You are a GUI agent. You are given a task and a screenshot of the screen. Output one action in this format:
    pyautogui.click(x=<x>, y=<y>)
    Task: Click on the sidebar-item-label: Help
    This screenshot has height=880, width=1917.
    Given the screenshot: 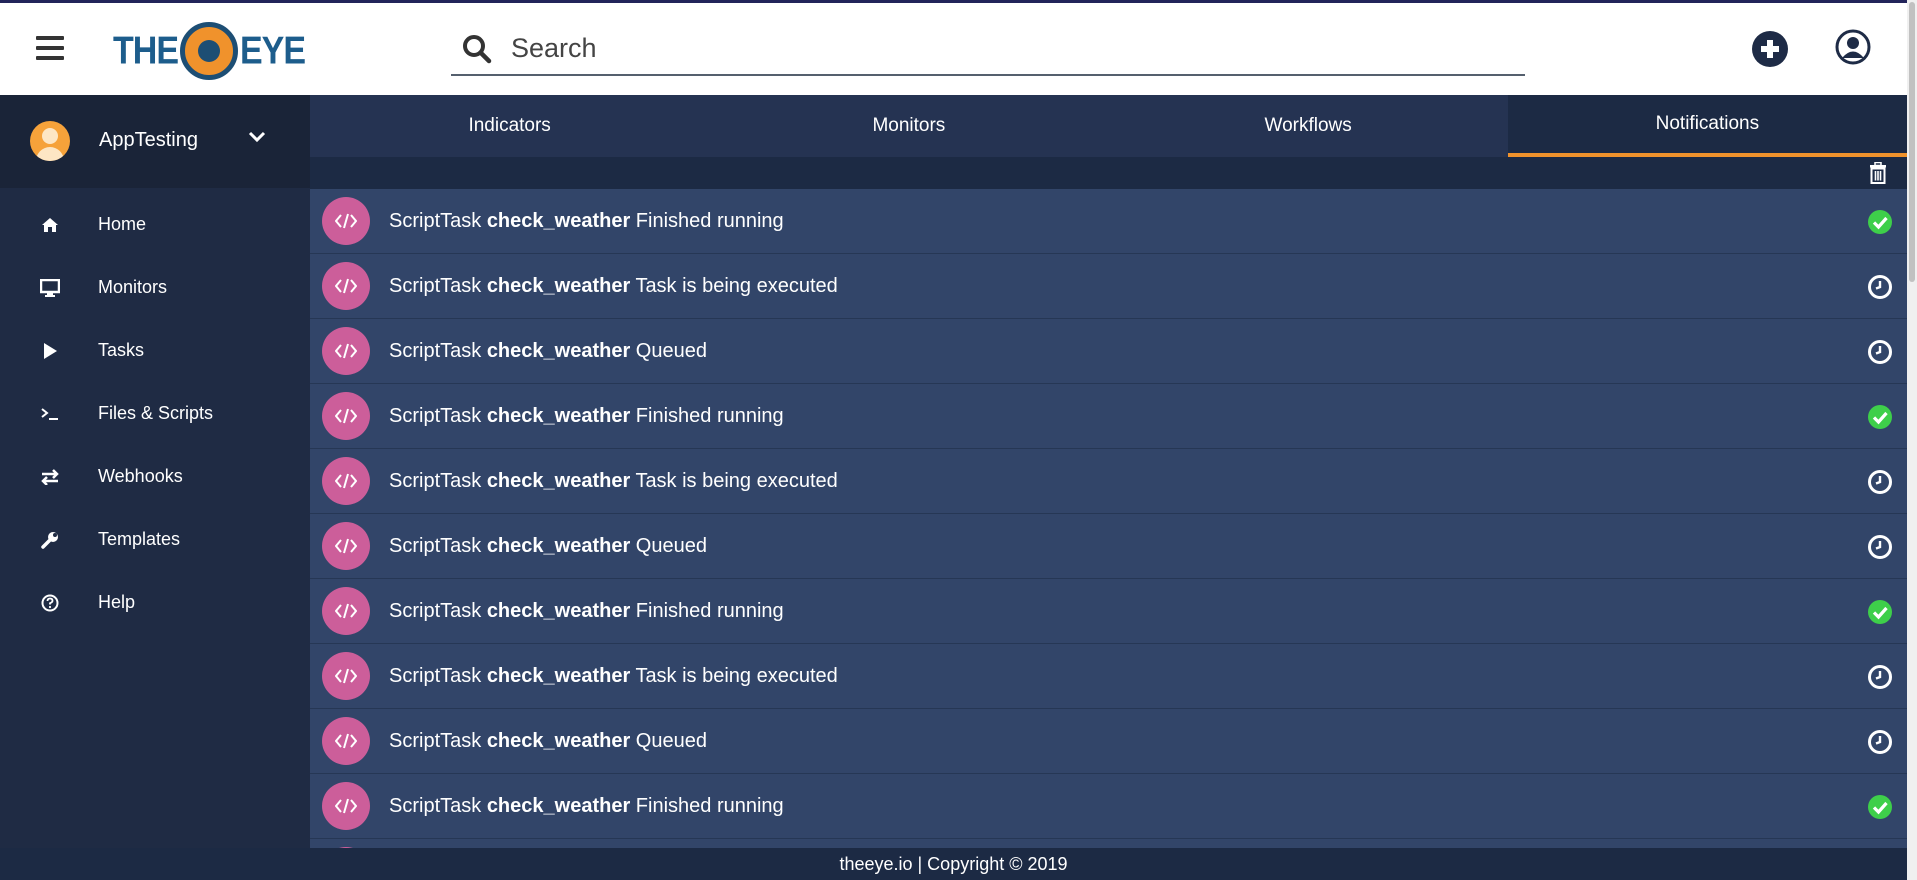 What is the action you would take?
    pyautogui.click(x=117, y=602)
    